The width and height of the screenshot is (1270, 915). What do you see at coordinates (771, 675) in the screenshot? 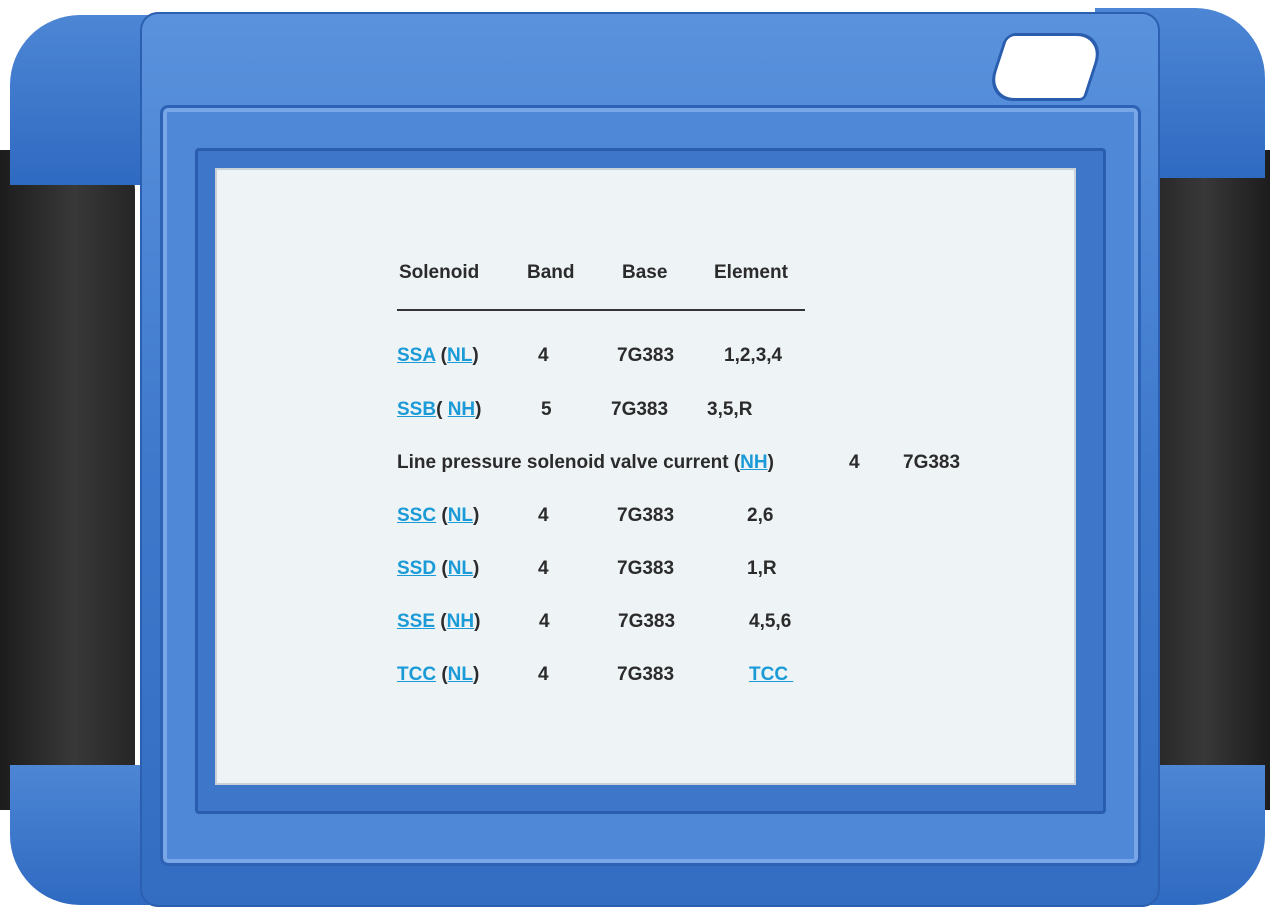
I see `element-link: TCC` at bounding box center [771, 675].